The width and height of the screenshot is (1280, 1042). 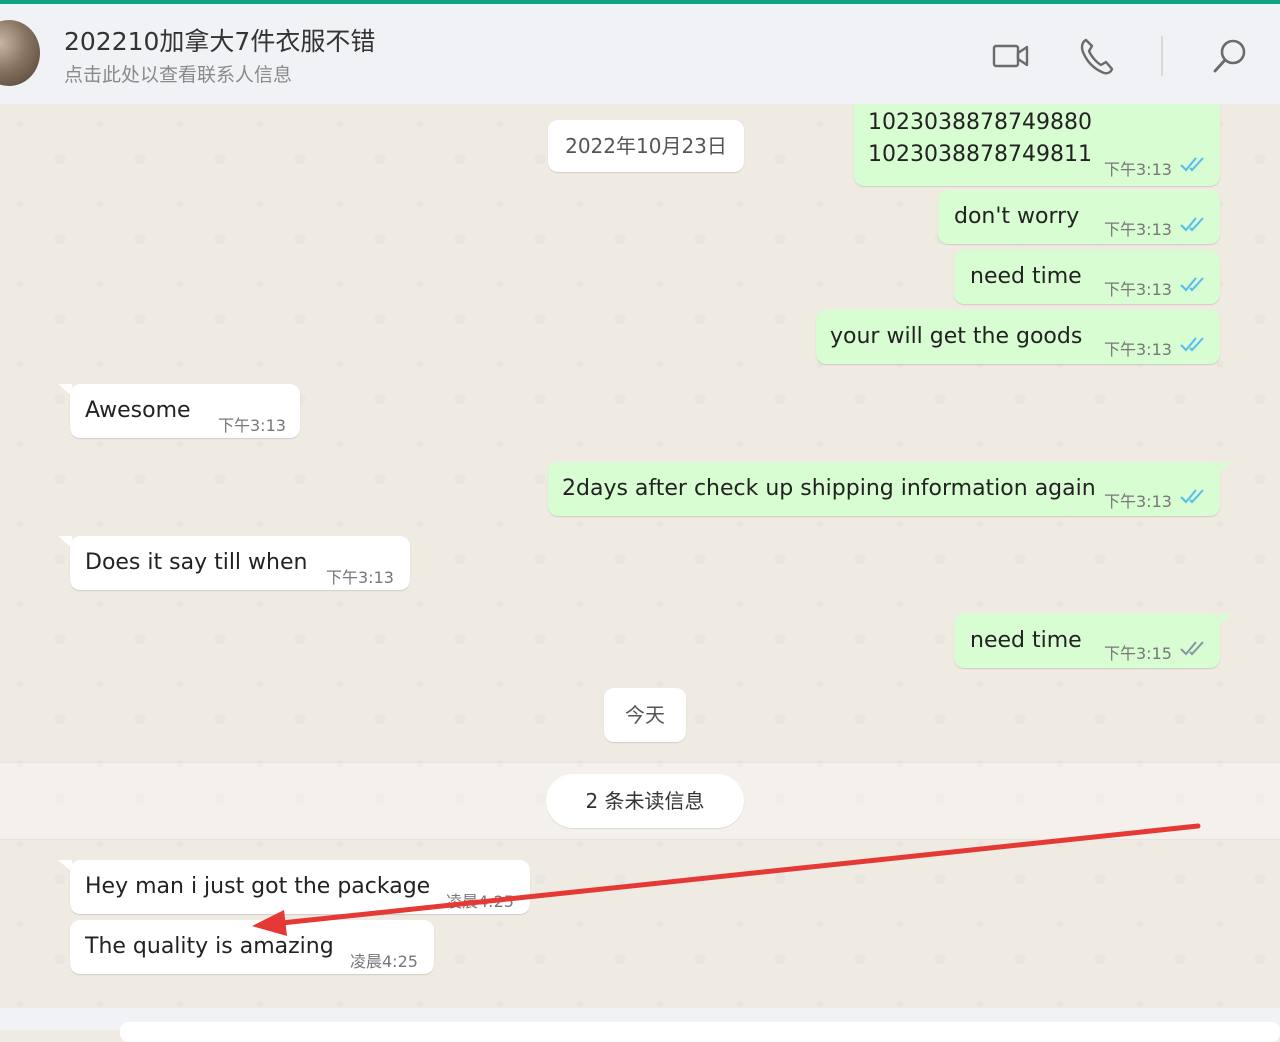 I want to click on search-icon, so click(x=1230, y=58).